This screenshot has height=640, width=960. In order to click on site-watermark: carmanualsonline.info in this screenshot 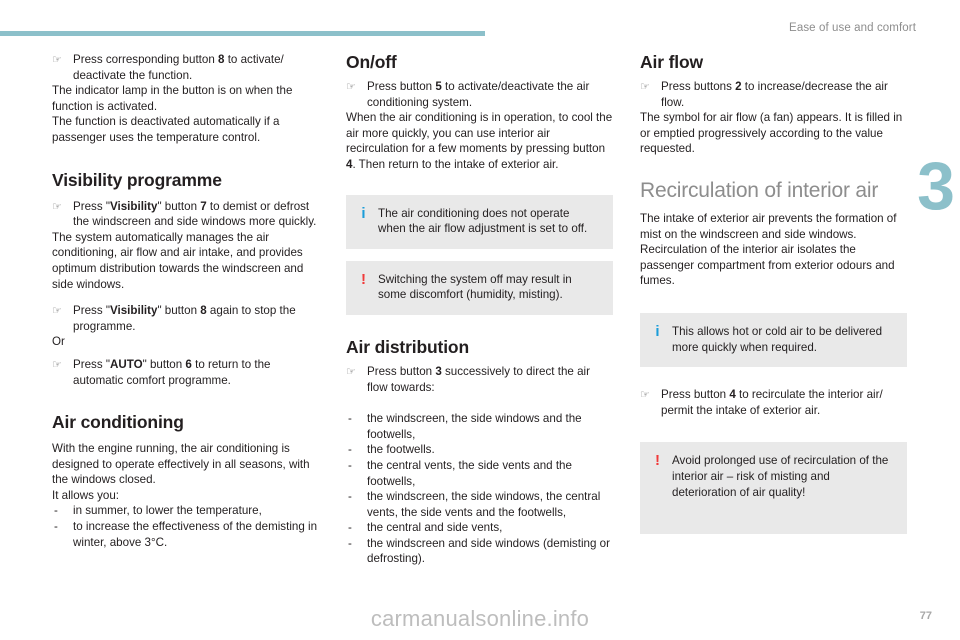, I will do `click(480, 618)`.